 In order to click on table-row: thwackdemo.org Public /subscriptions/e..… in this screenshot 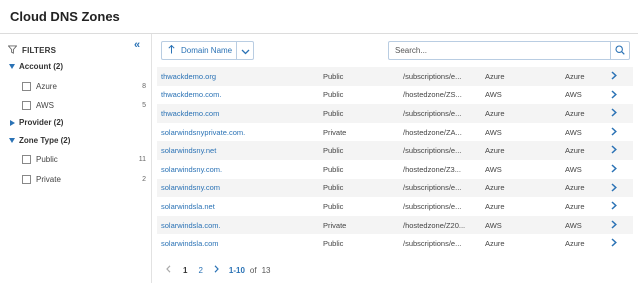, I will do `click(395, 76)`.